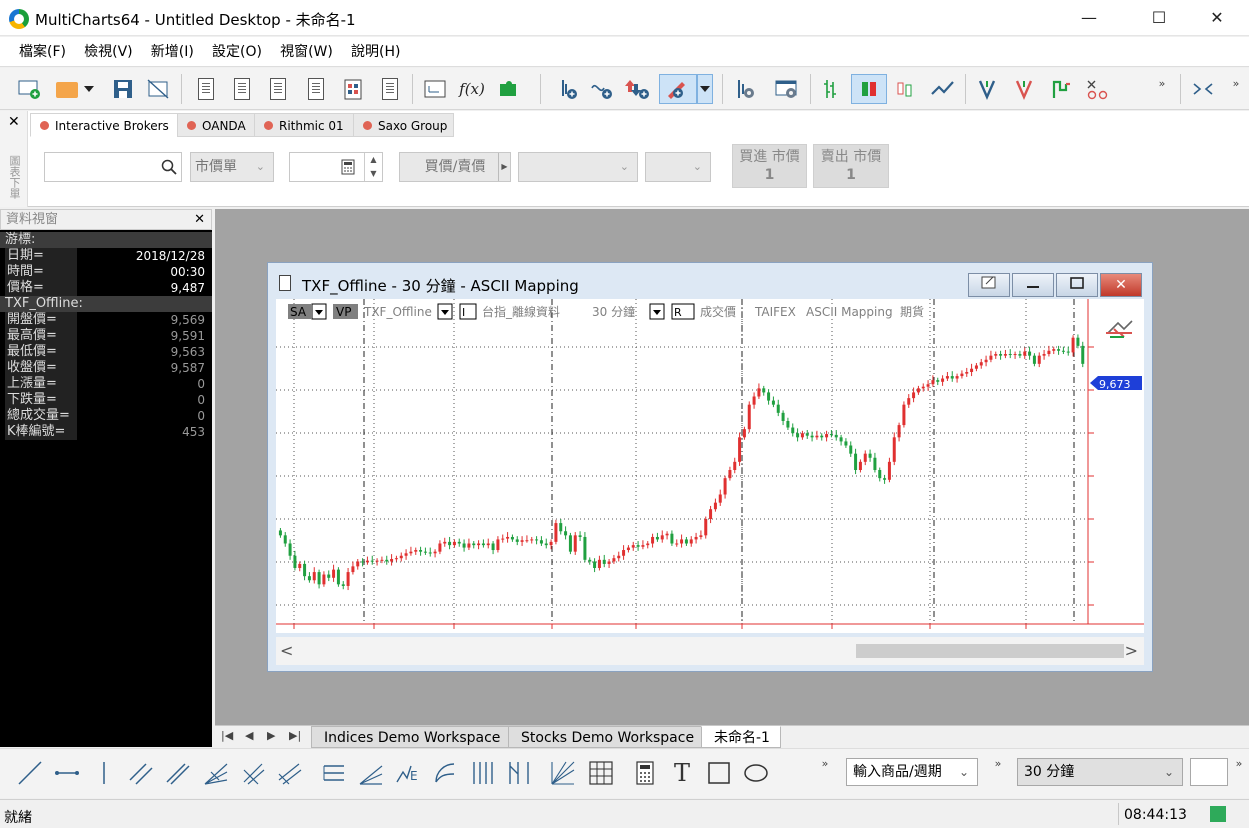 Image resolution: width=1249 pixels, height=828 pixels. What do you see at coordinates (353, 89) in the screenshot?
I see `new-spreadsheet-icon` at bounding box center [353, 89].